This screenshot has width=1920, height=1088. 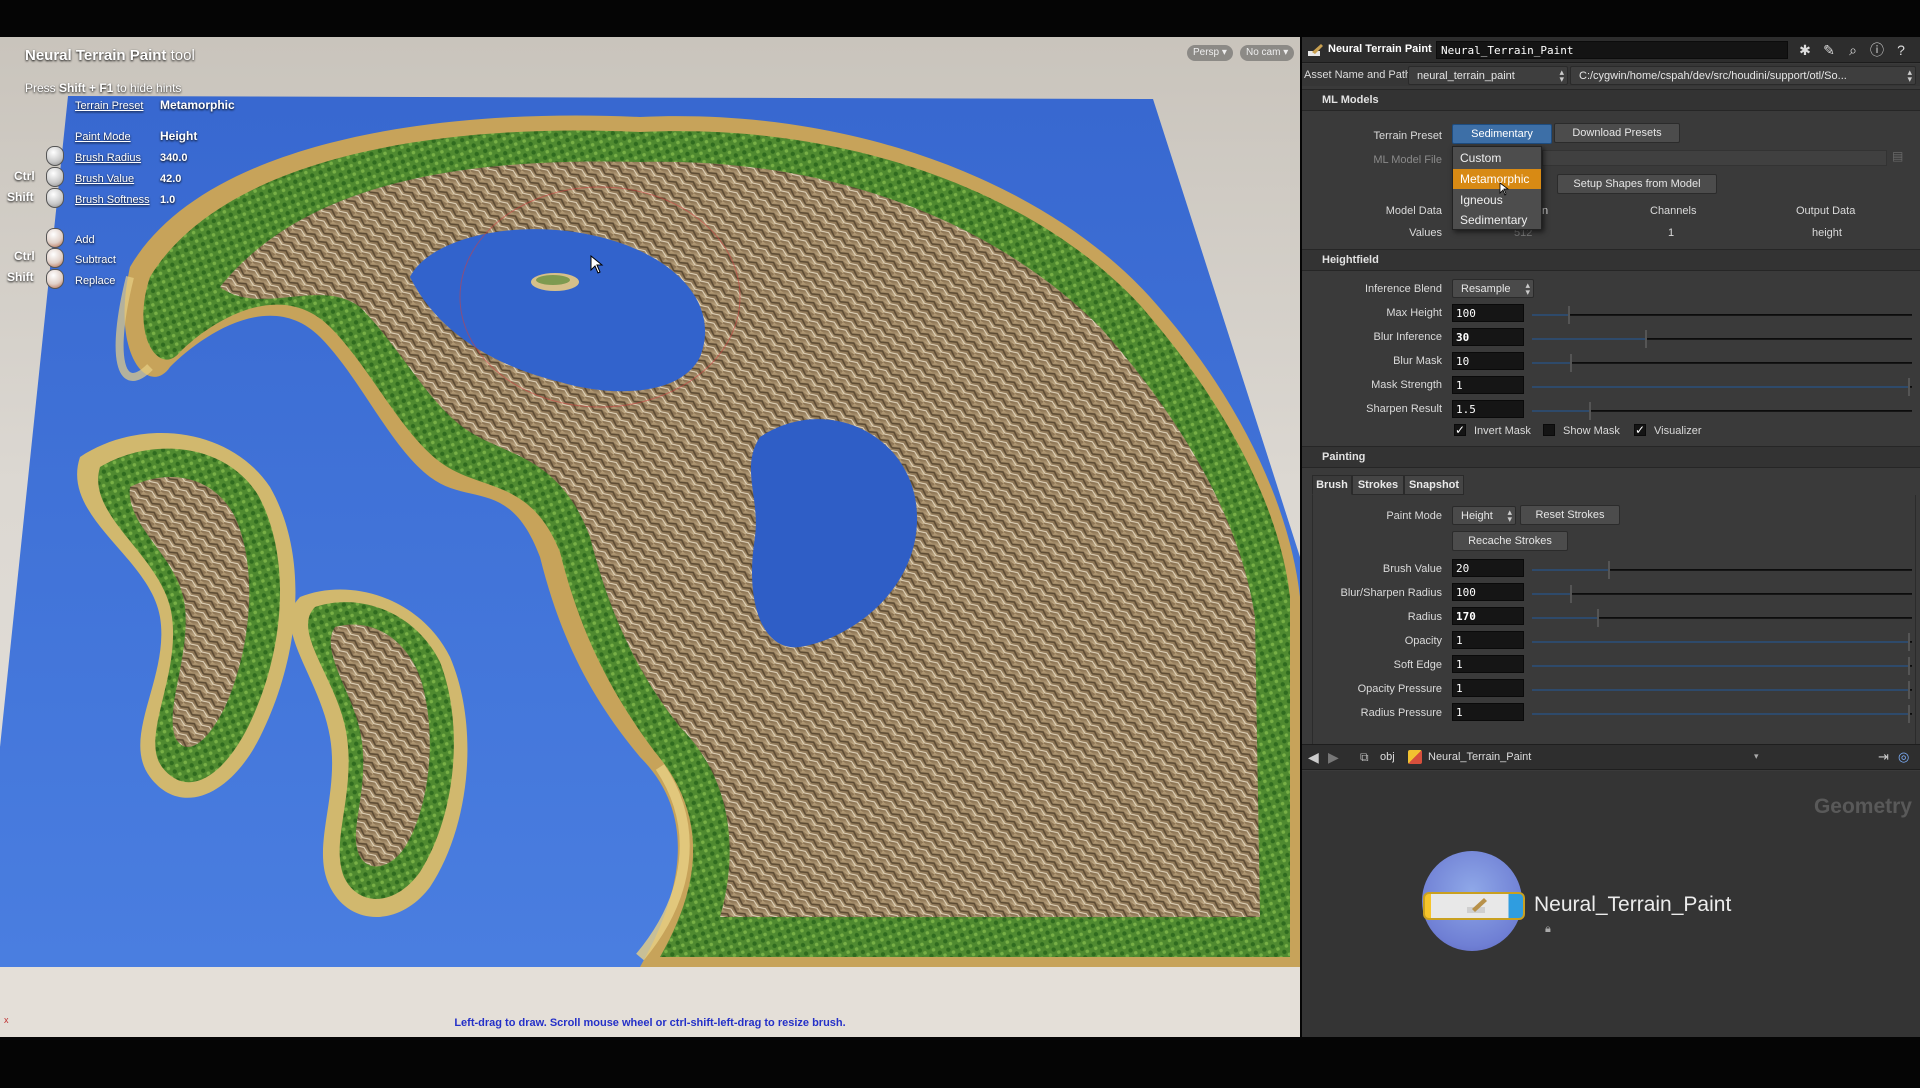 I want to click on network-path-bar: ◀ ▶ ⧉ obj Neural_Terrain_Paint ▾ ⇥ ◎, so click(x=1611, y=757).